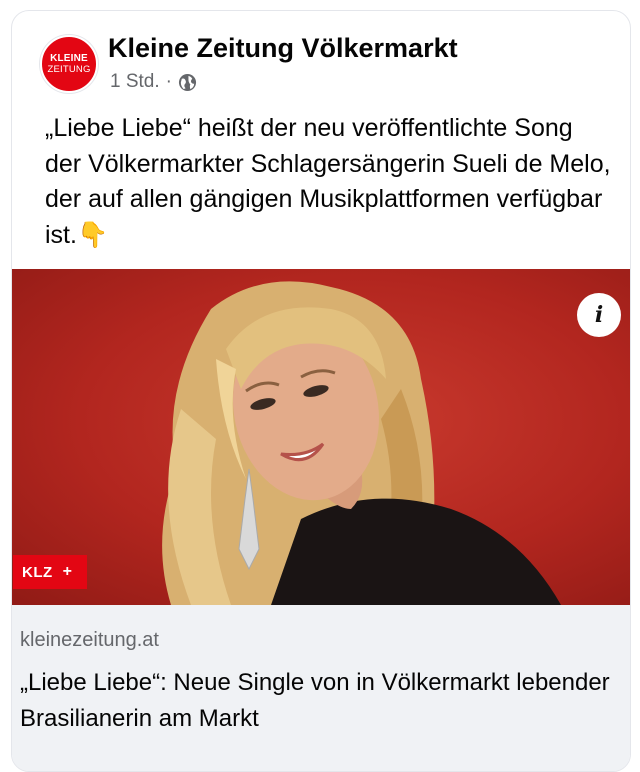  Describe the element at coordinates (69, 58) in the screenshot. I see `avatar-text-line1: KLEINE` at that location.